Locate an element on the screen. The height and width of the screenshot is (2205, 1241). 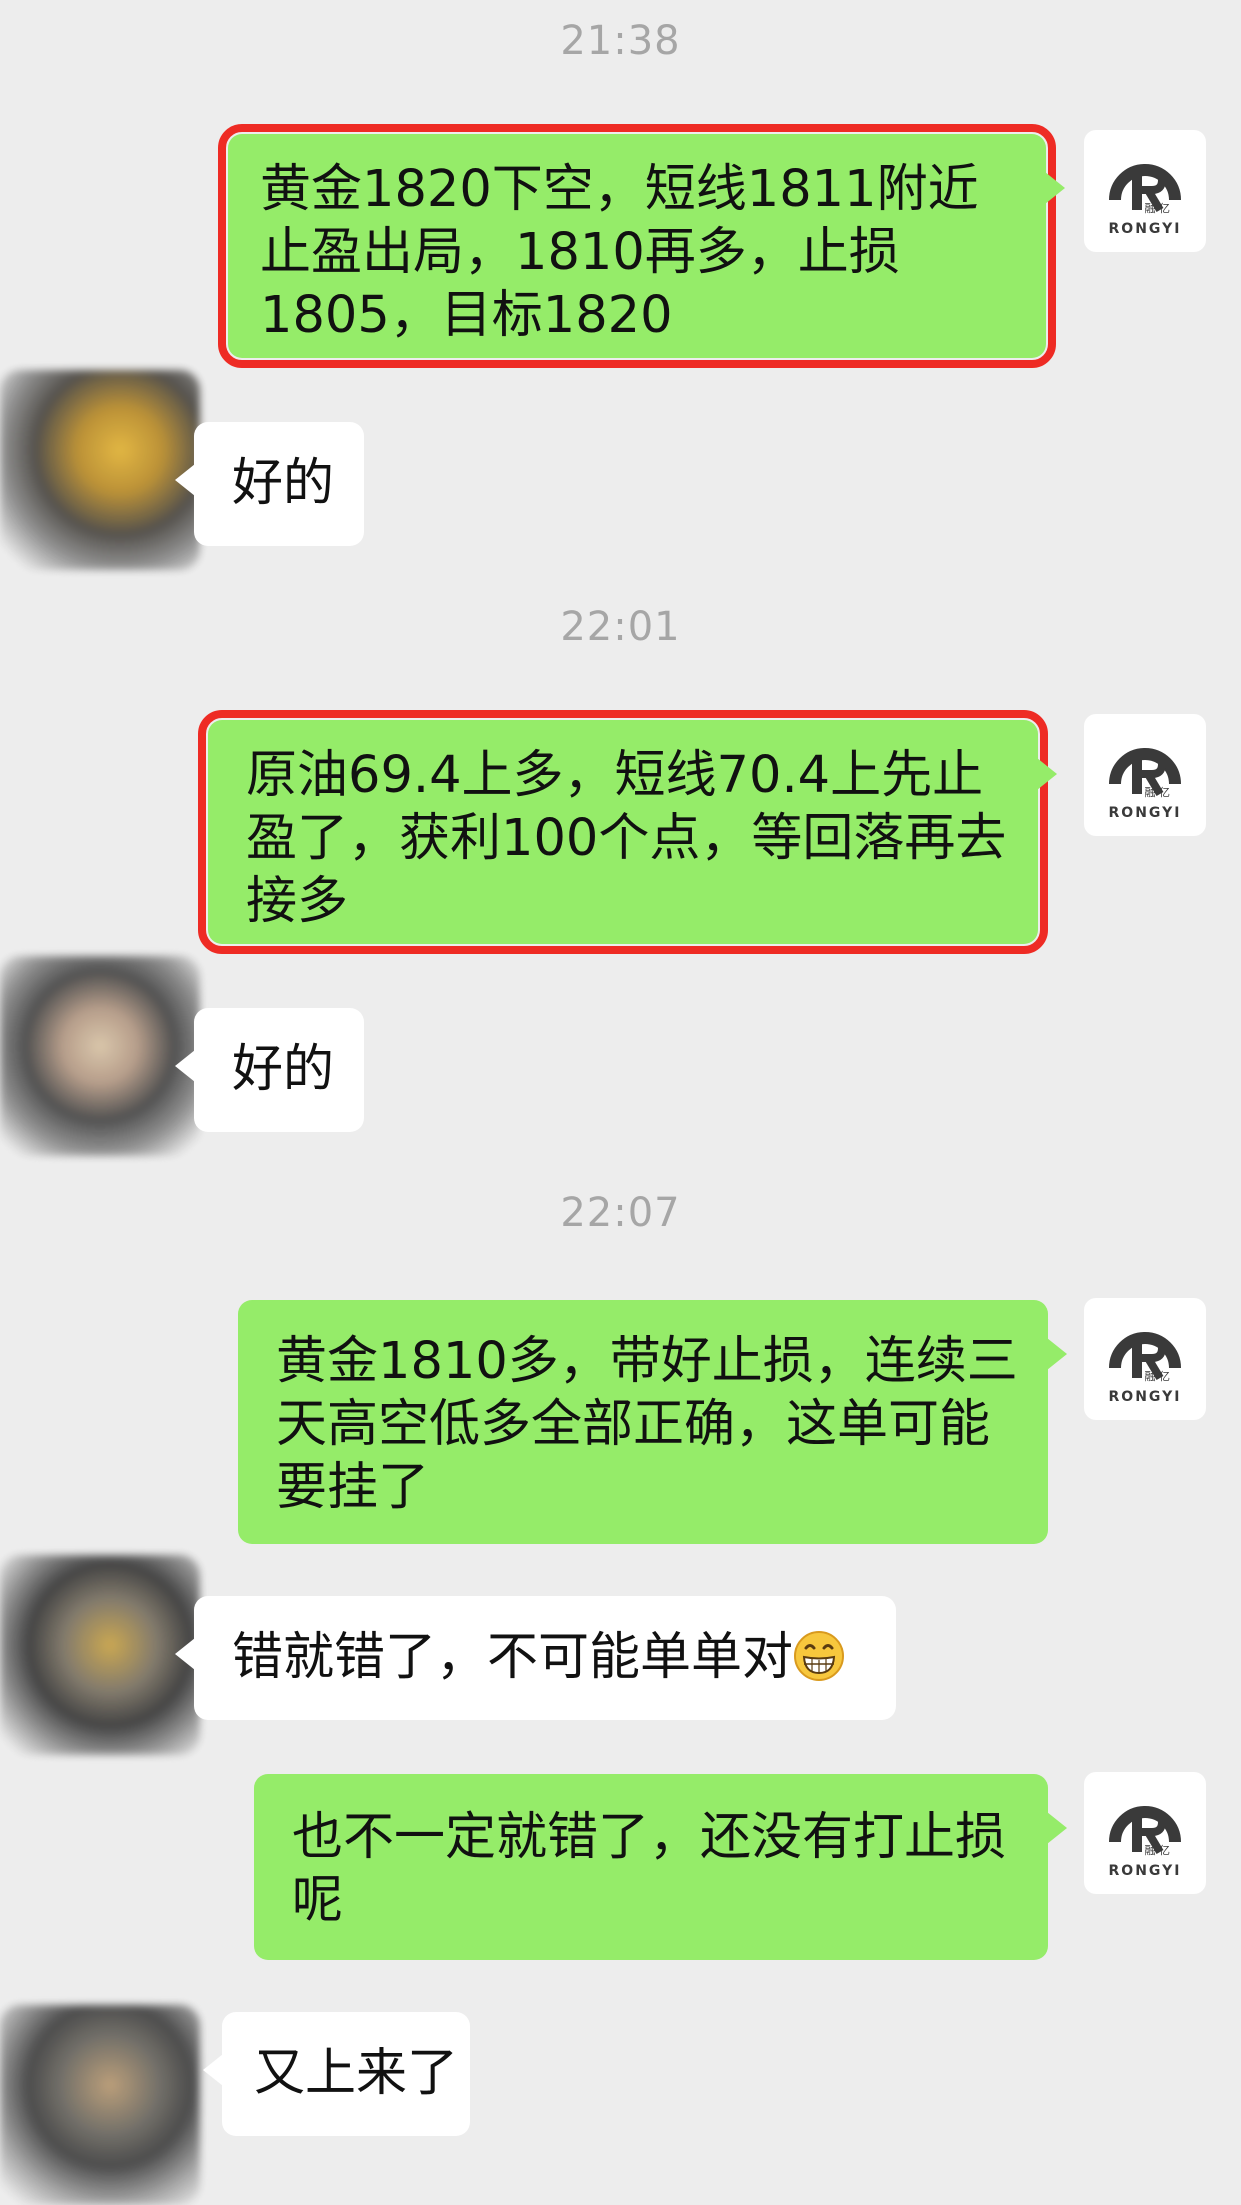
message-bubble-outgoing: 原油69.4上多，短线70.4上先止盈了，获利100个点，等回落再去接多 is located at coordinates (627, 832).